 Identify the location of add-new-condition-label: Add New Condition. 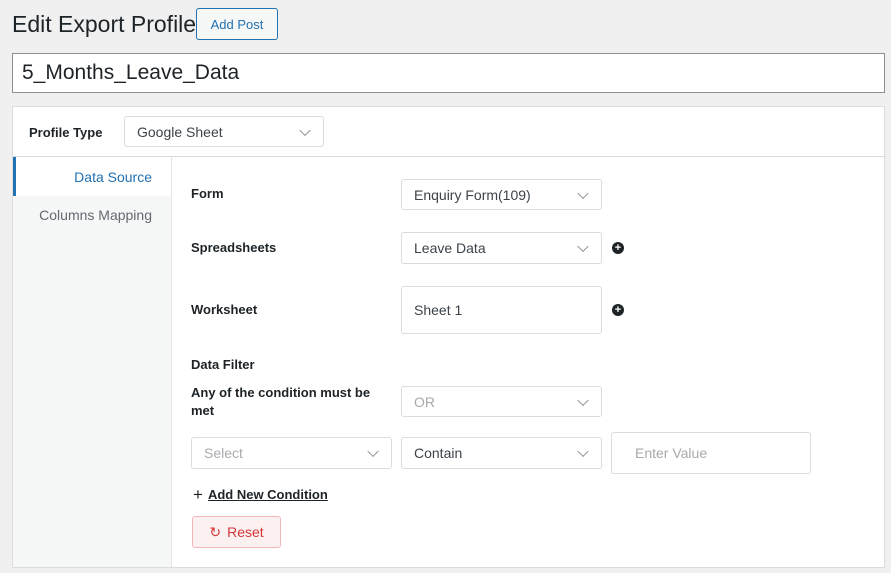
(267, 494).